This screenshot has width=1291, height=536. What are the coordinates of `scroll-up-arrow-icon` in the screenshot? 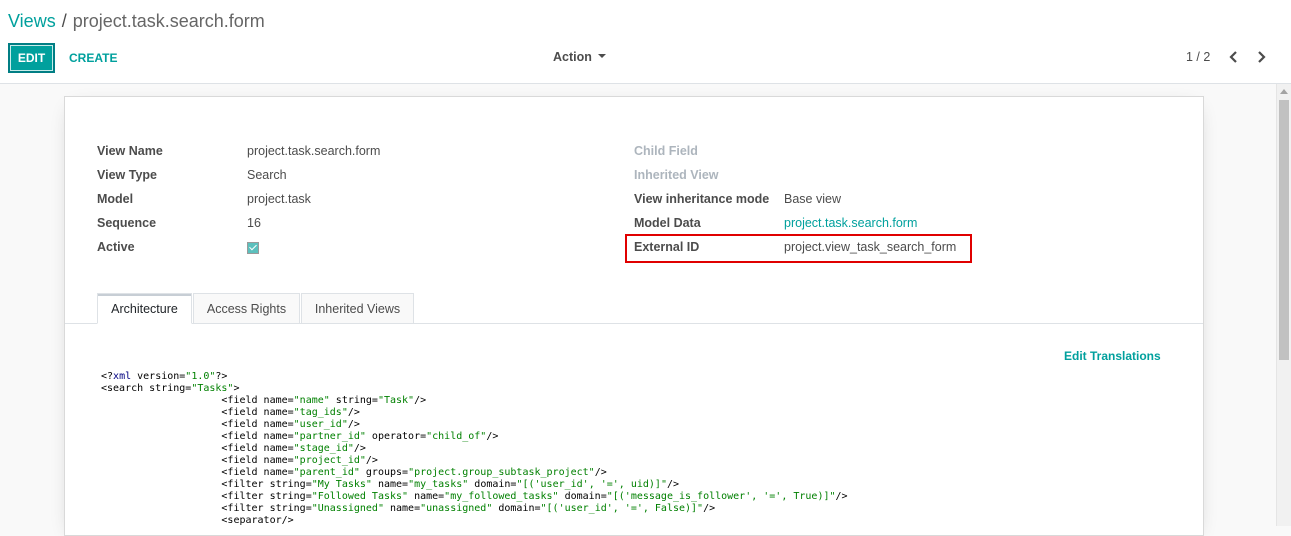 It's located at (1284, 91).